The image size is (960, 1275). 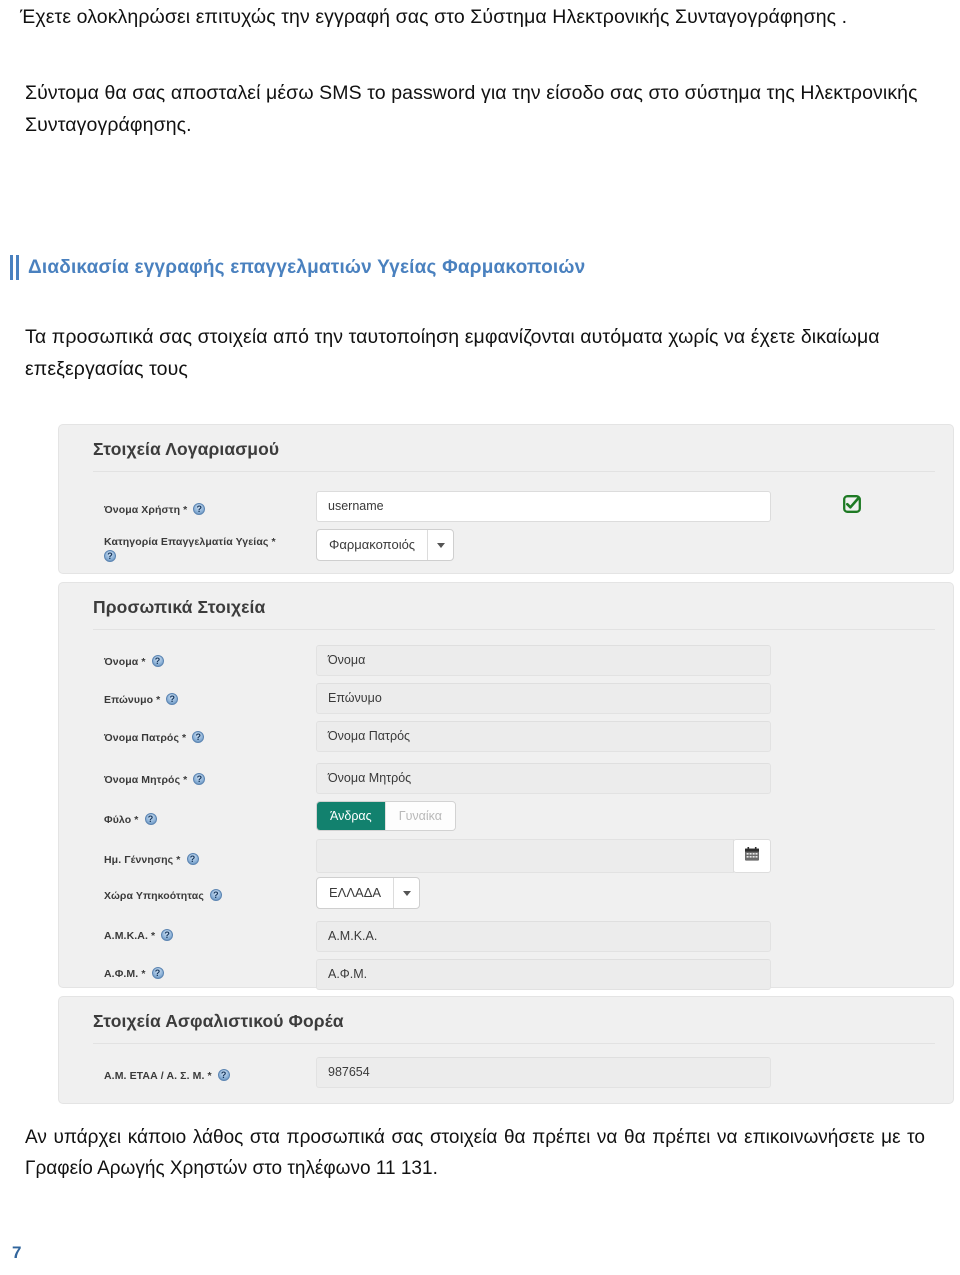 What do you see at coordinates (543, 698) in the screenshot?
I see `lastname-input: Επώνυμο` at bounding box center [543, 698].